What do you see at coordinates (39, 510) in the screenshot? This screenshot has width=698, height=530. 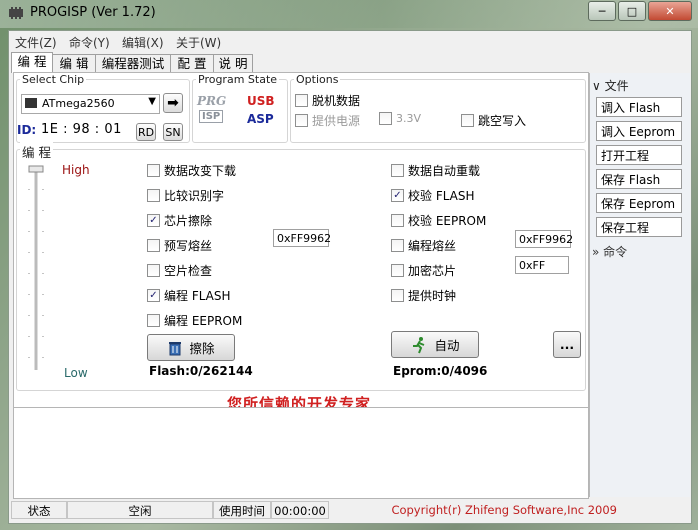 I see `status-label: 状态` at bounding box center [39, 510].